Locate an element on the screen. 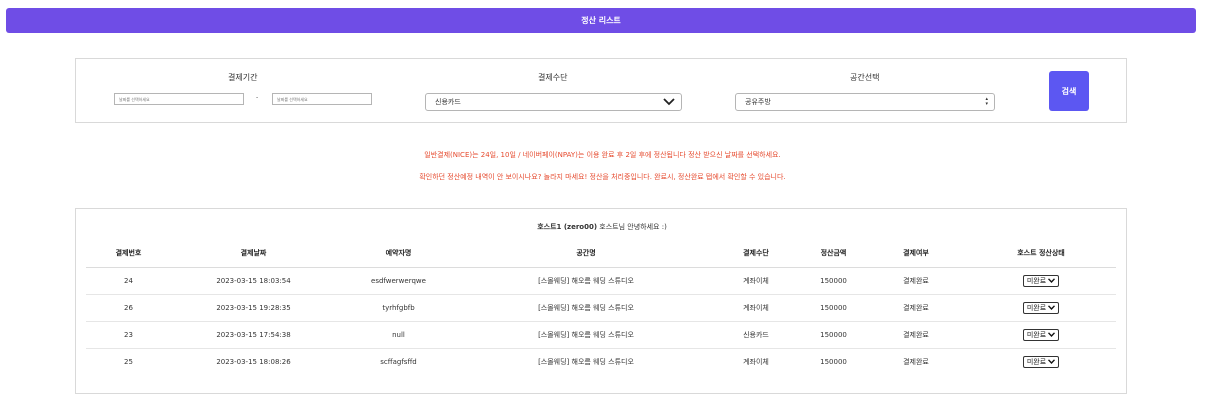  host-name: 호스트1 (zero00) is located at coordinates (567, 227).